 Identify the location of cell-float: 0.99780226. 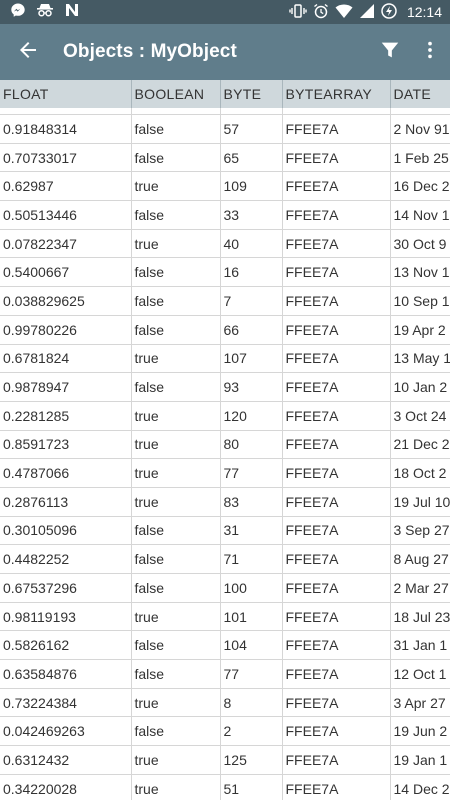
(66, 330).